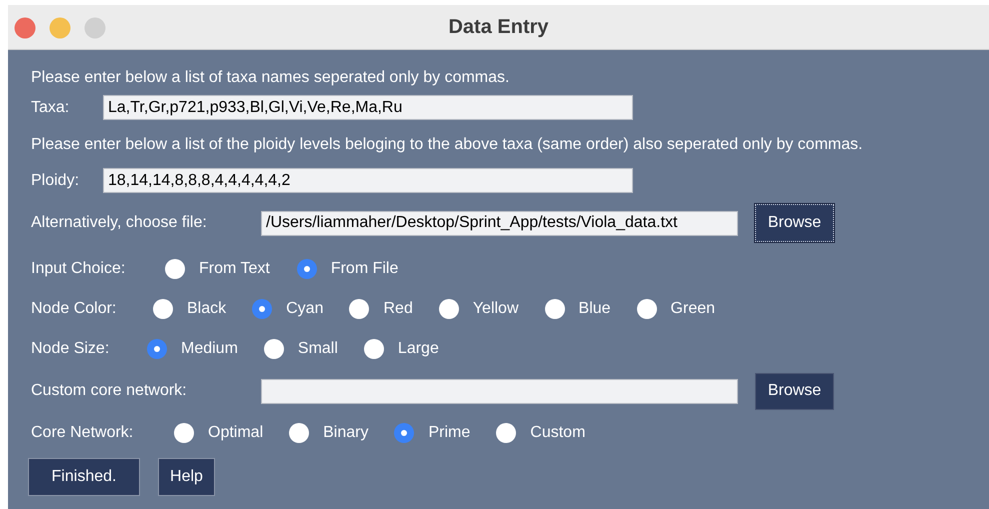 This screenshot has width=989, height=509. Describe the element at coordinates (55, 180) in the screenshot. I see `field-label: Ploidy:` at that location.